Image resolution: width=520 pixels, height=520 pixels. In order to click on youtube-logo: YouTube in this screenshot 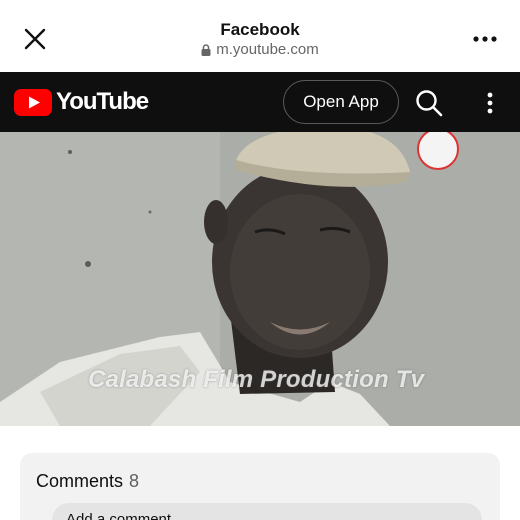, I will do `click(81, 102)`.